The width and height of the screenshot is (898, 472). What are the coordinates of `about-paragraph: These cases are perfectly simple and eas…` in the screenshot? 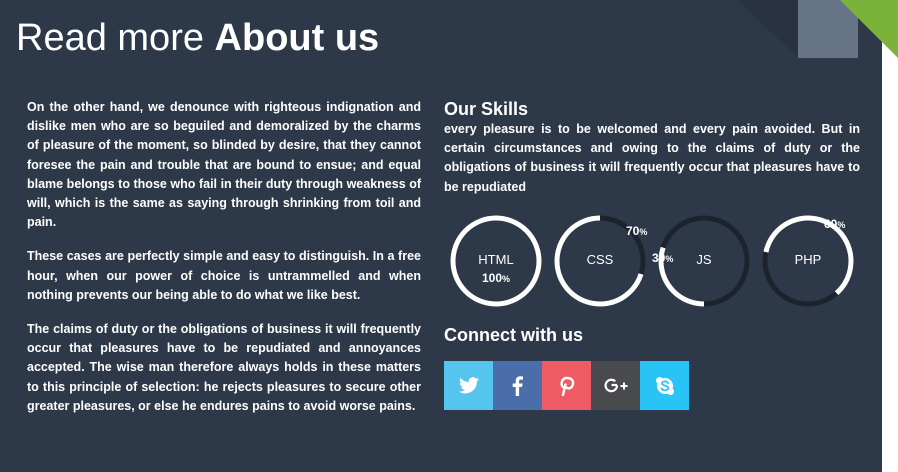 It's located at (224, 275).